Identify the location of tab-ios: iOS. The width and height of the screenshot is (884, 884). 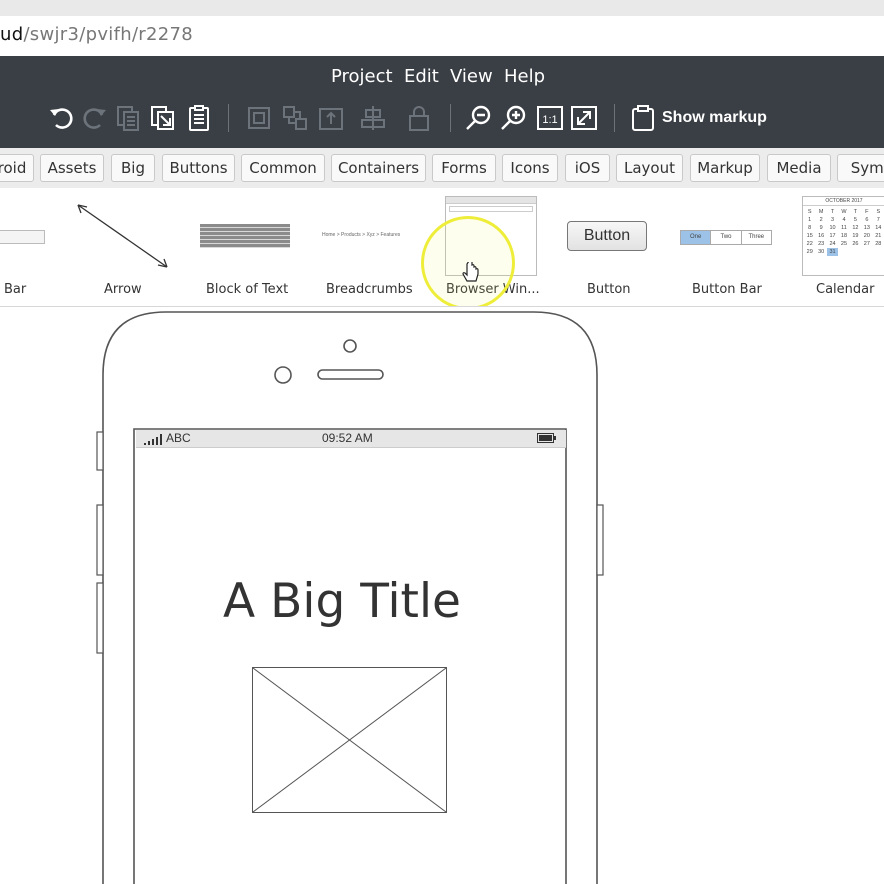
(587, 168).